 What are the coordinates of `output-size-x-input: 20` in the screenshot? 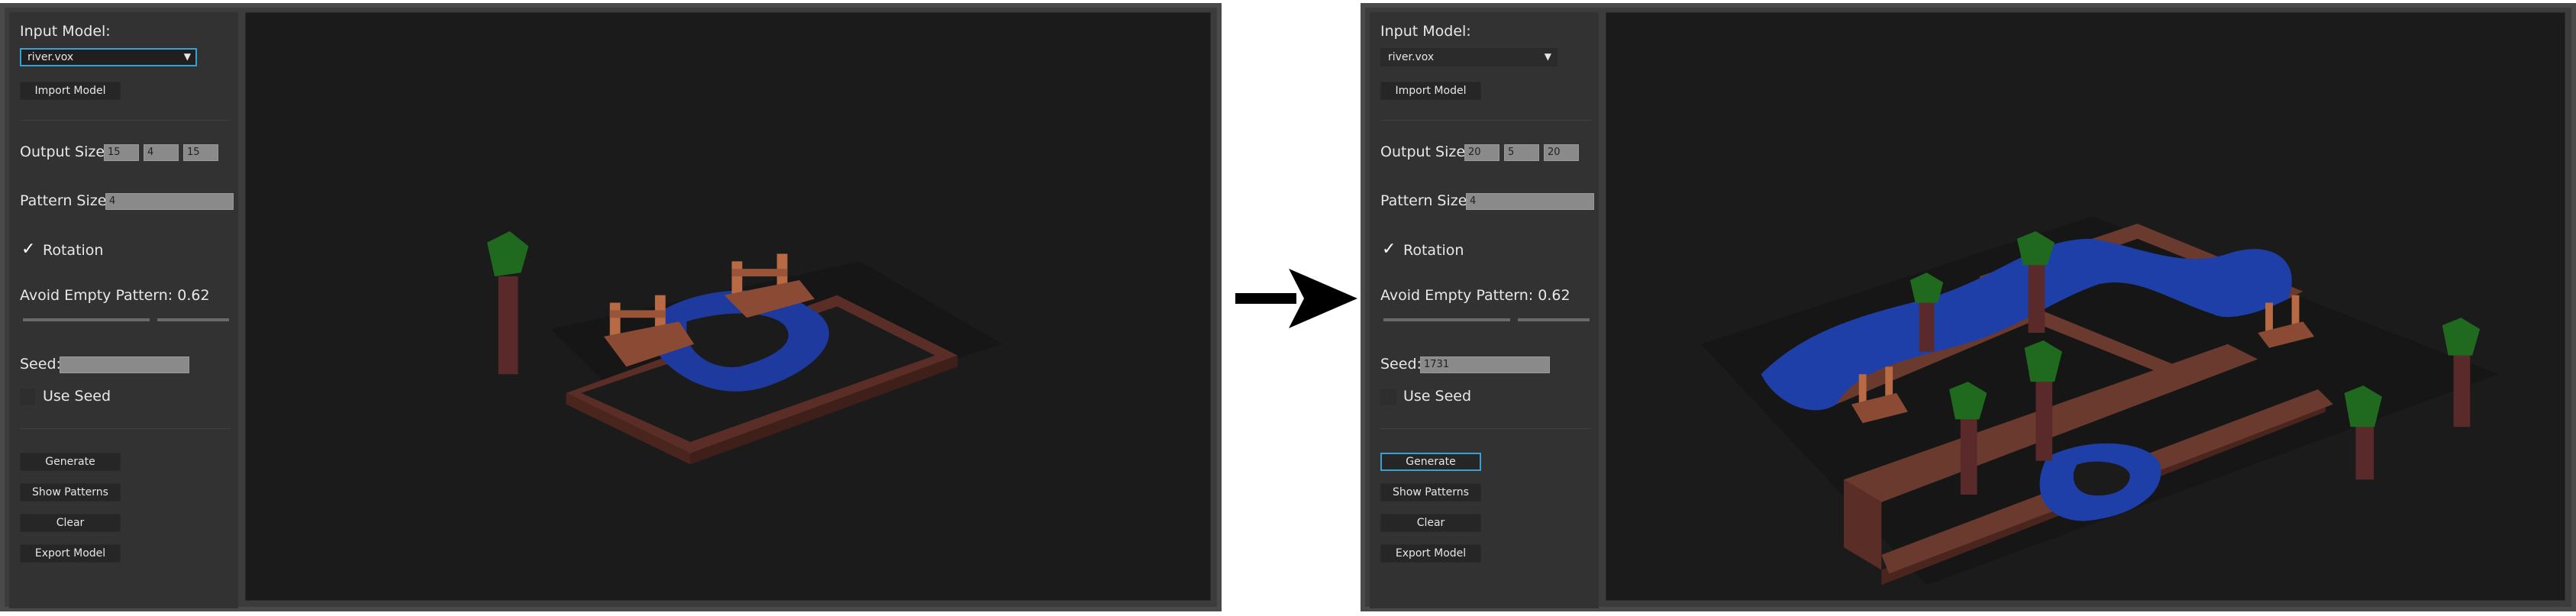 It's located at (1481, 153).